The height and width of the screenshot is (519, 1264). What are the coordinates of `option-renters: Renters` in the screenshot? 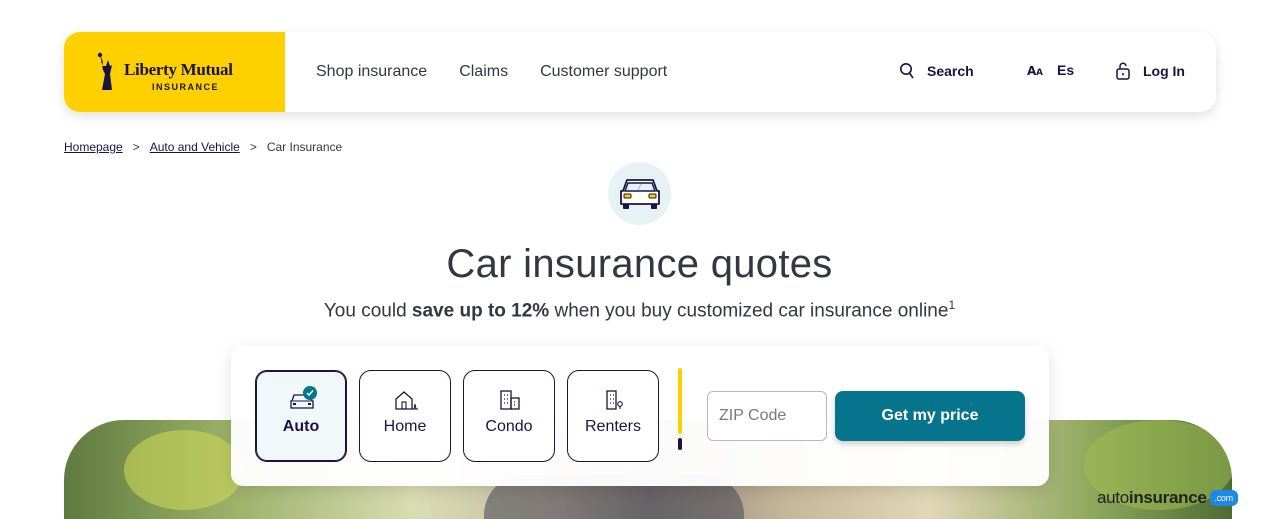 It's located at (613, 416).